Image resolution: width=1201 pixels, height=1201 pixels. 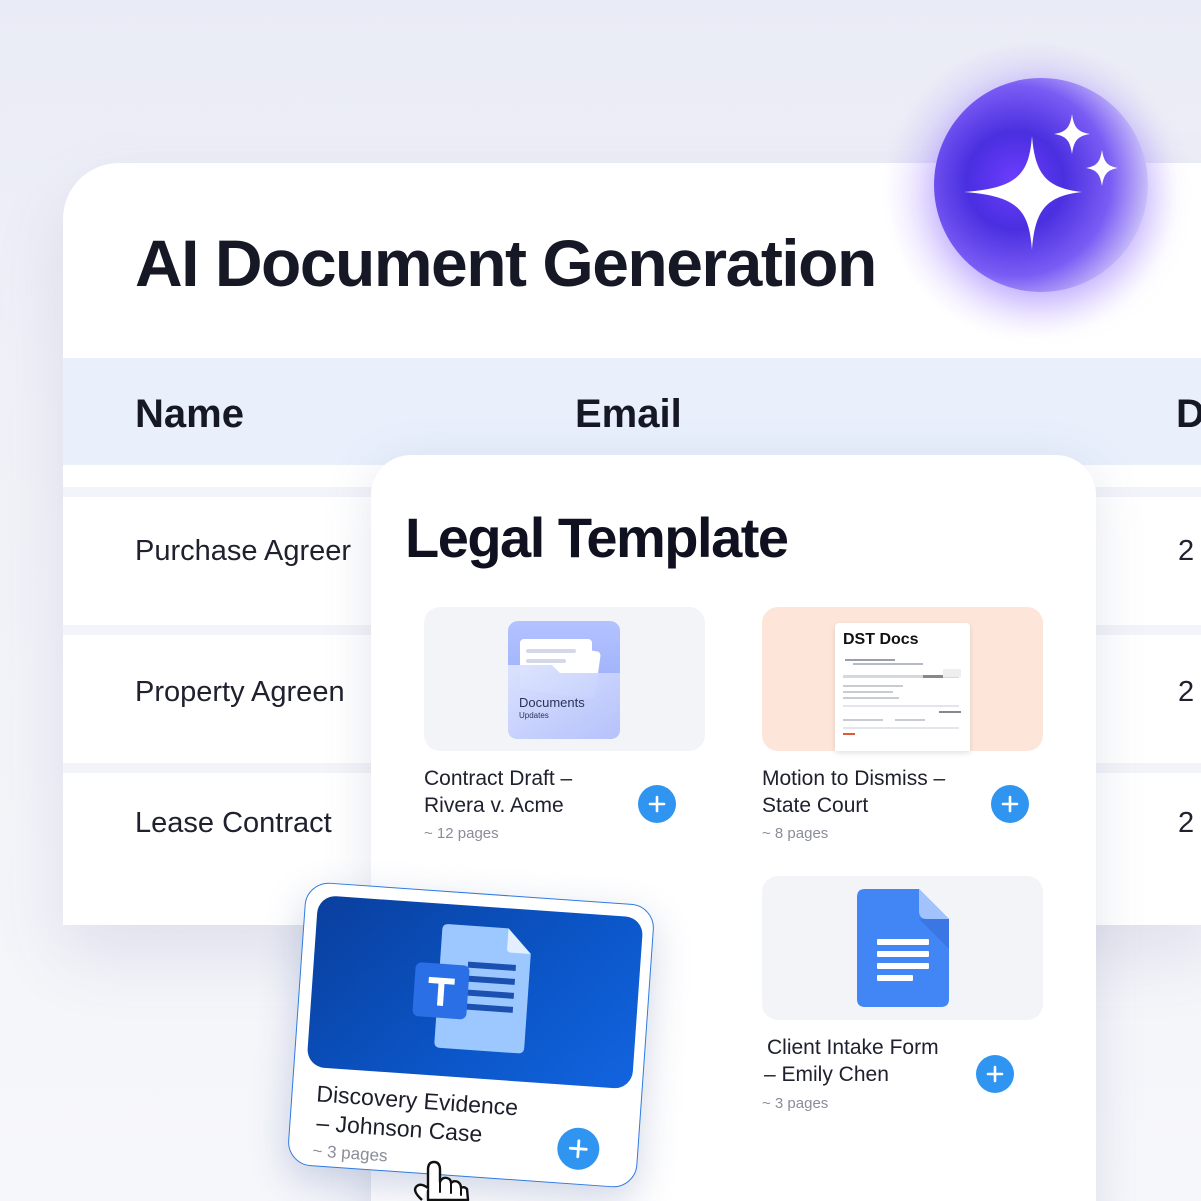 What do you see at coordinates (240, 692) in the screenshot?
I see `row-name: Property Agreen` at bounding box center [240, 692].